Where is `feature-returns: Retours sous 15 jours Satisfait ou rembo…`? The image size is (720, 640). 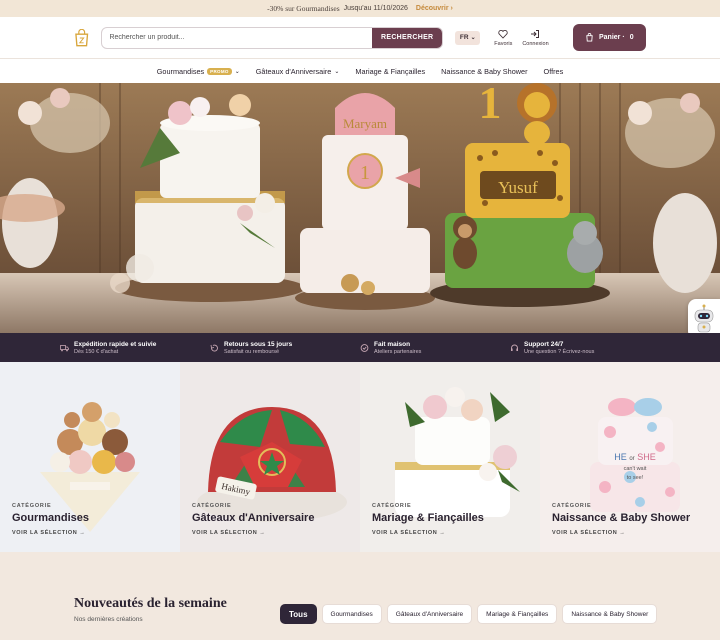 feature-returns: Retours sous 15 jours Satisfait ou rembo… is located at coordinates (285, 348).